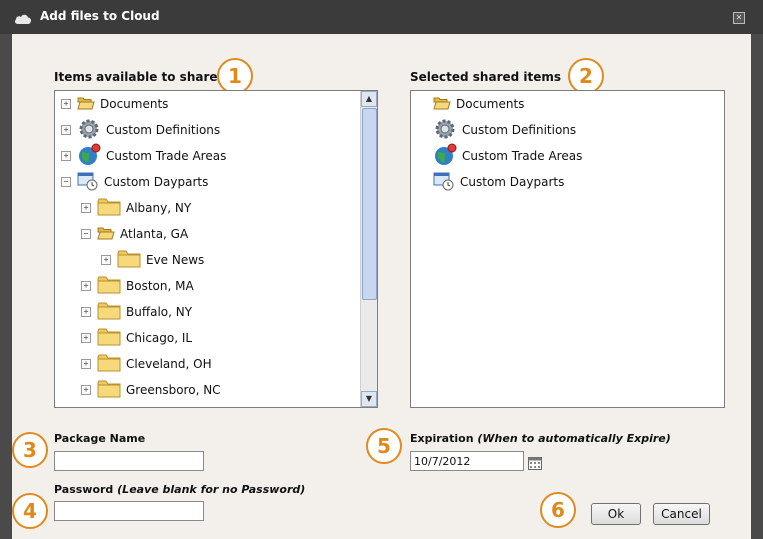  I want to click on available-tree-item: + Buffalo, NY, so click(136, 312).